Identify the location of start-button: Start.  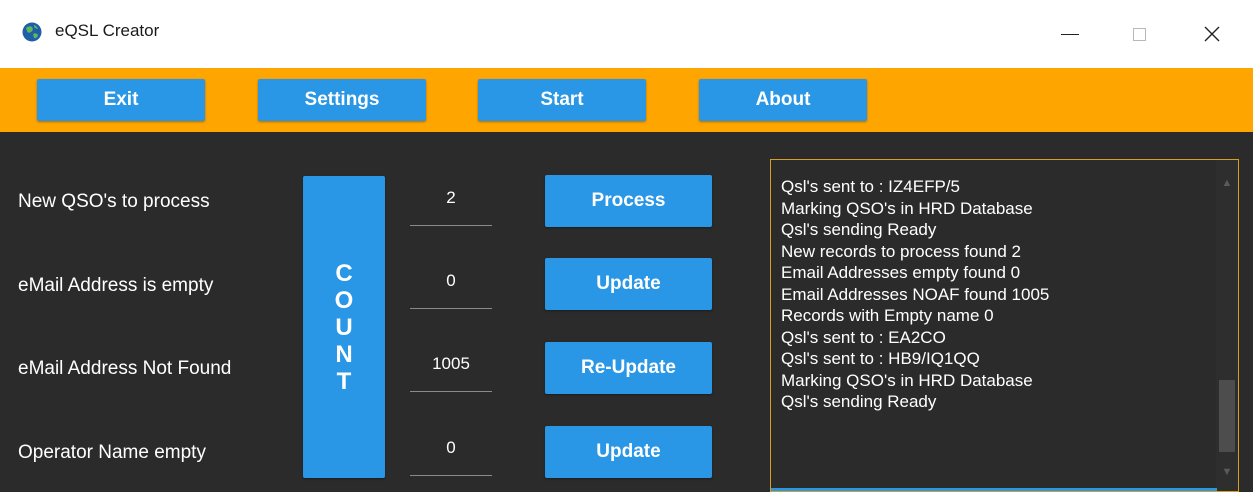
(562, 100).